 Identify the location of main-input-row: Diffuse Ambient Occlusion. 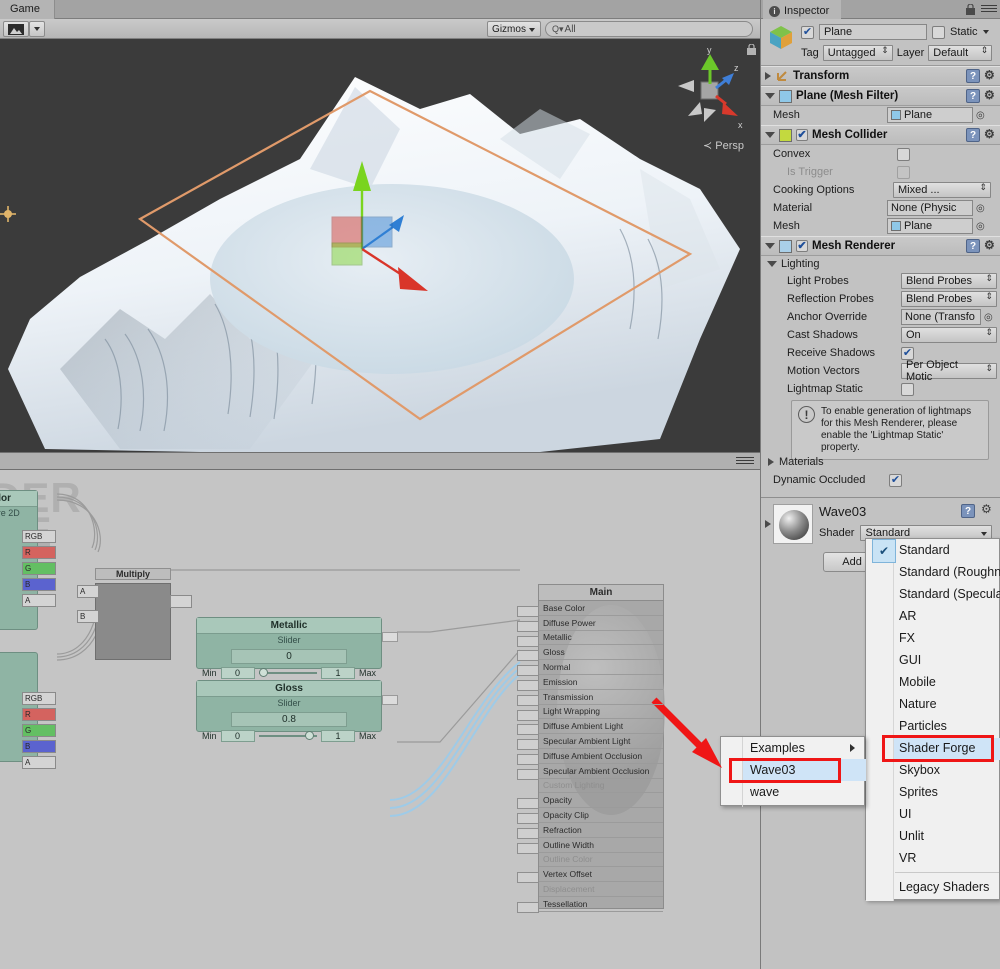
(601, 756).